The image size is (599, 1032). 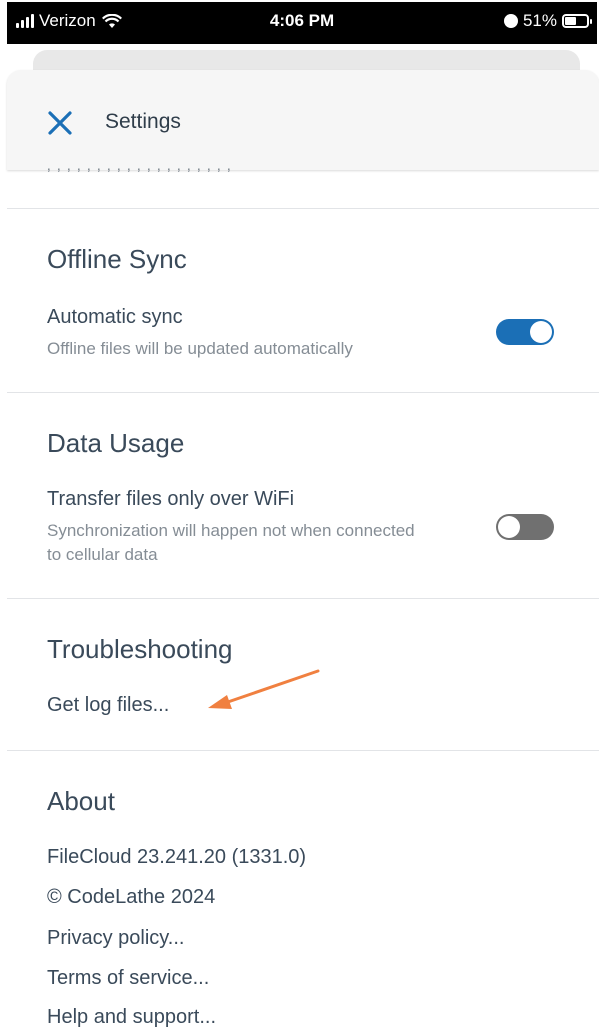 I want to click on section-title-data-usage: Data Usage, so click(x=116, y=443).